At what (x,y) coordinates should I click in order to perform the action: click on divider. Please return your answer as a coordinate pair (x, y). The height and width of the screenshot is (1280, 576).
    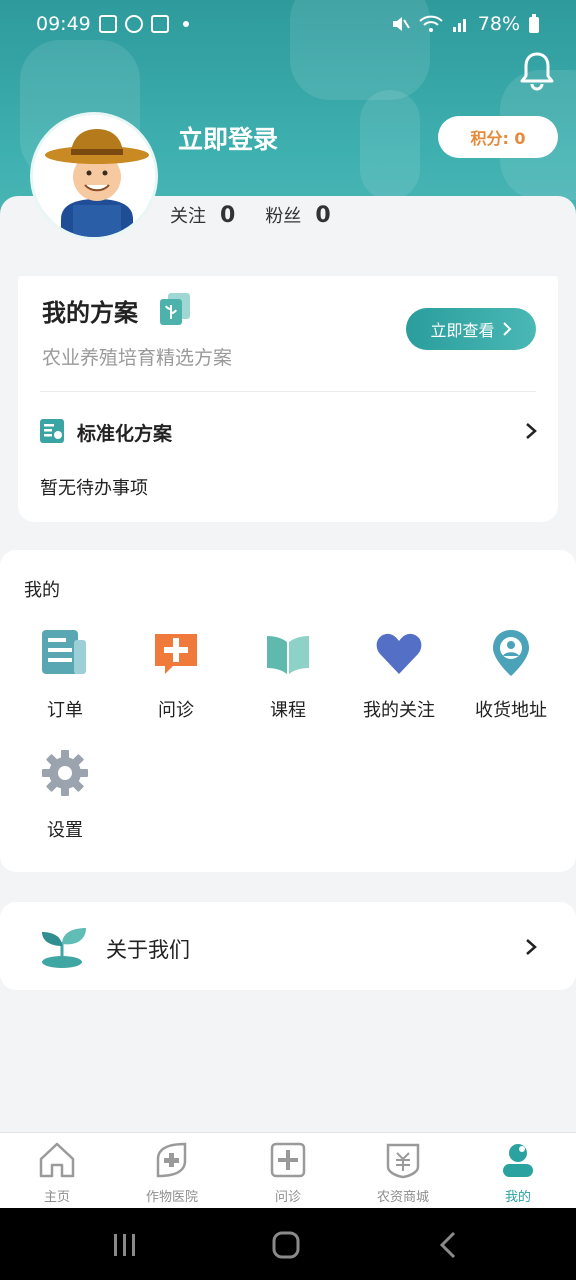
    Looking at the image, I should click on (288, 391).